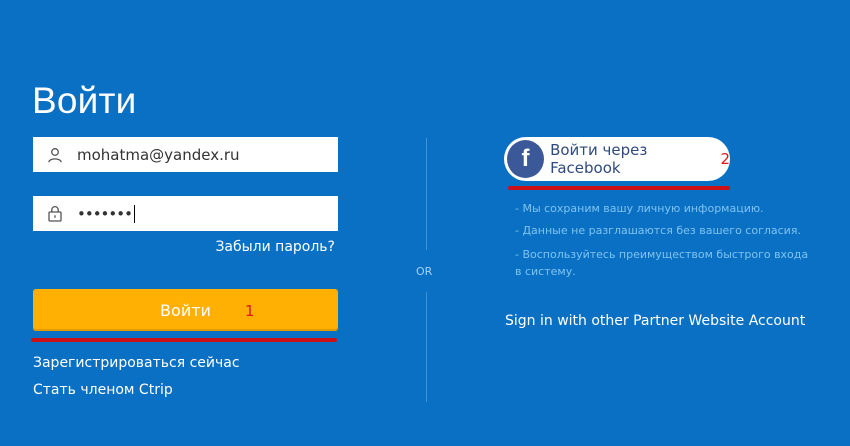 The height and width of the screenshot is (446, 850). I want to click on benefit-item: - Мы сохраним вашу личную информацию., so click(639, 208).